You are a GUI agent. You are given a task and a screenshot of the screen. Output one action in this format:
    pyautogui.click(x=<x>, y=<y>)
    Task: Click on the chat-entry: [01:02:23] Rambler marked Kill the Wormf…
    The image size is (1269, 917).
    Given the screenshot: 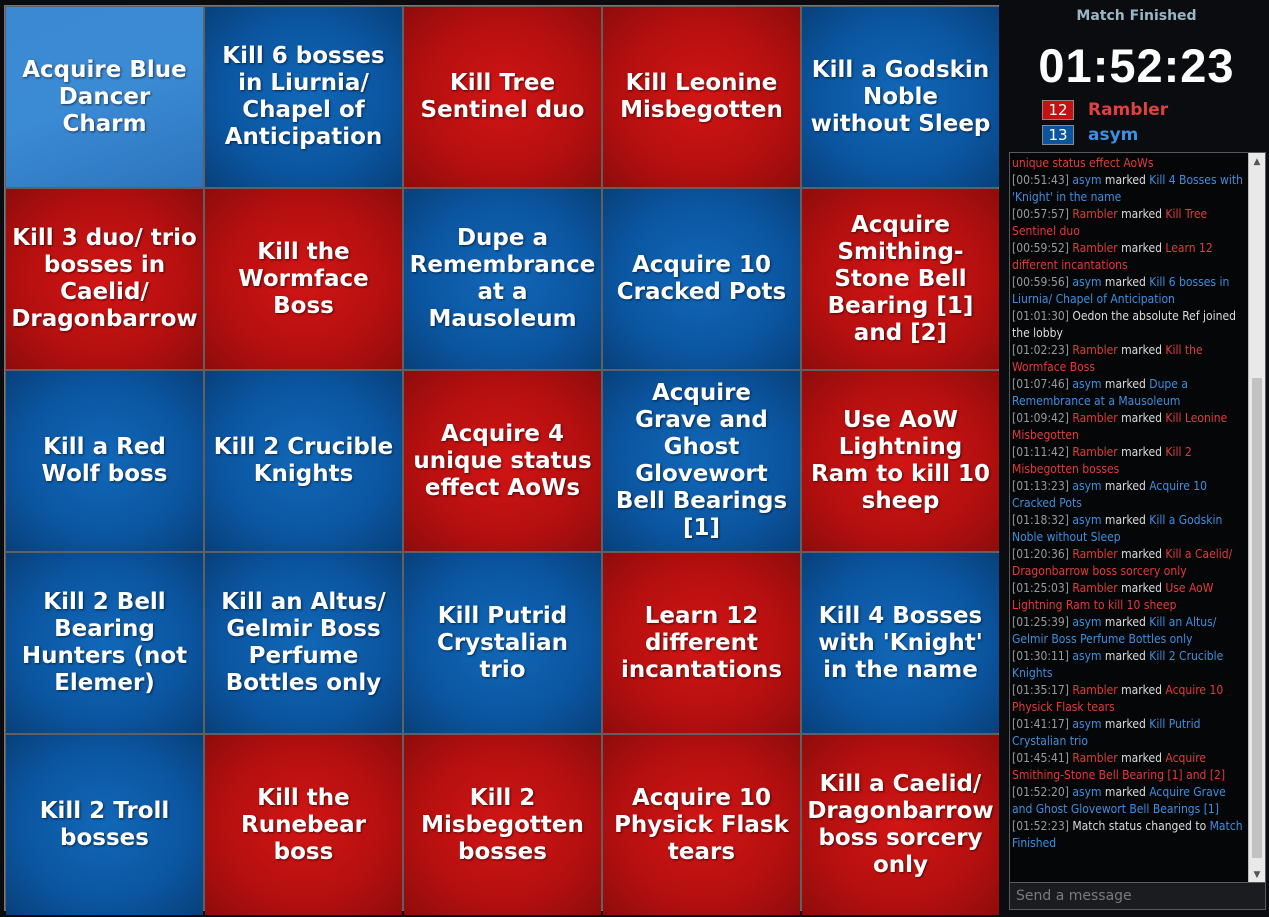 What is the action you would take?
    pyautogui.click(x=1130, y=359)
    